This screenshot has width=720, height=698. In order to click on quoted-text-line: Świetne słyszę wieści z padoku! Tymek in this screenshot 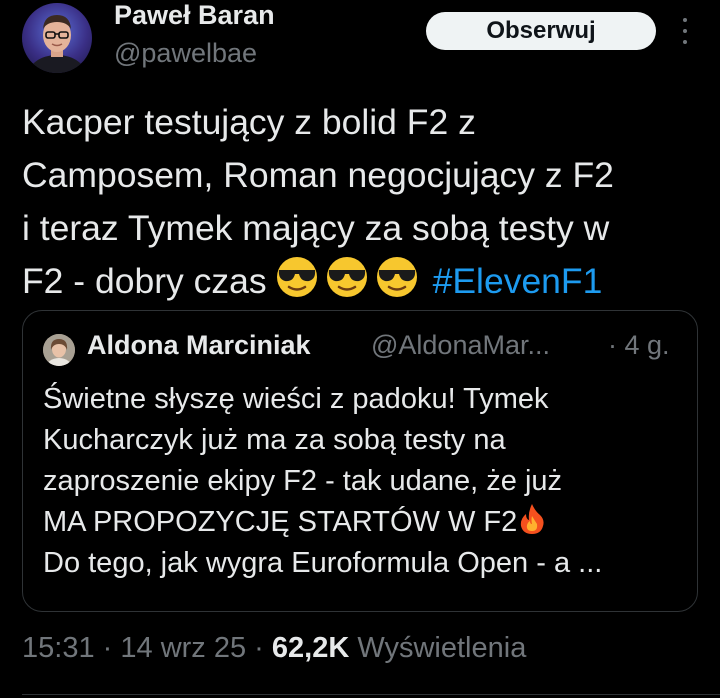, I will do `click(296, 399)`.